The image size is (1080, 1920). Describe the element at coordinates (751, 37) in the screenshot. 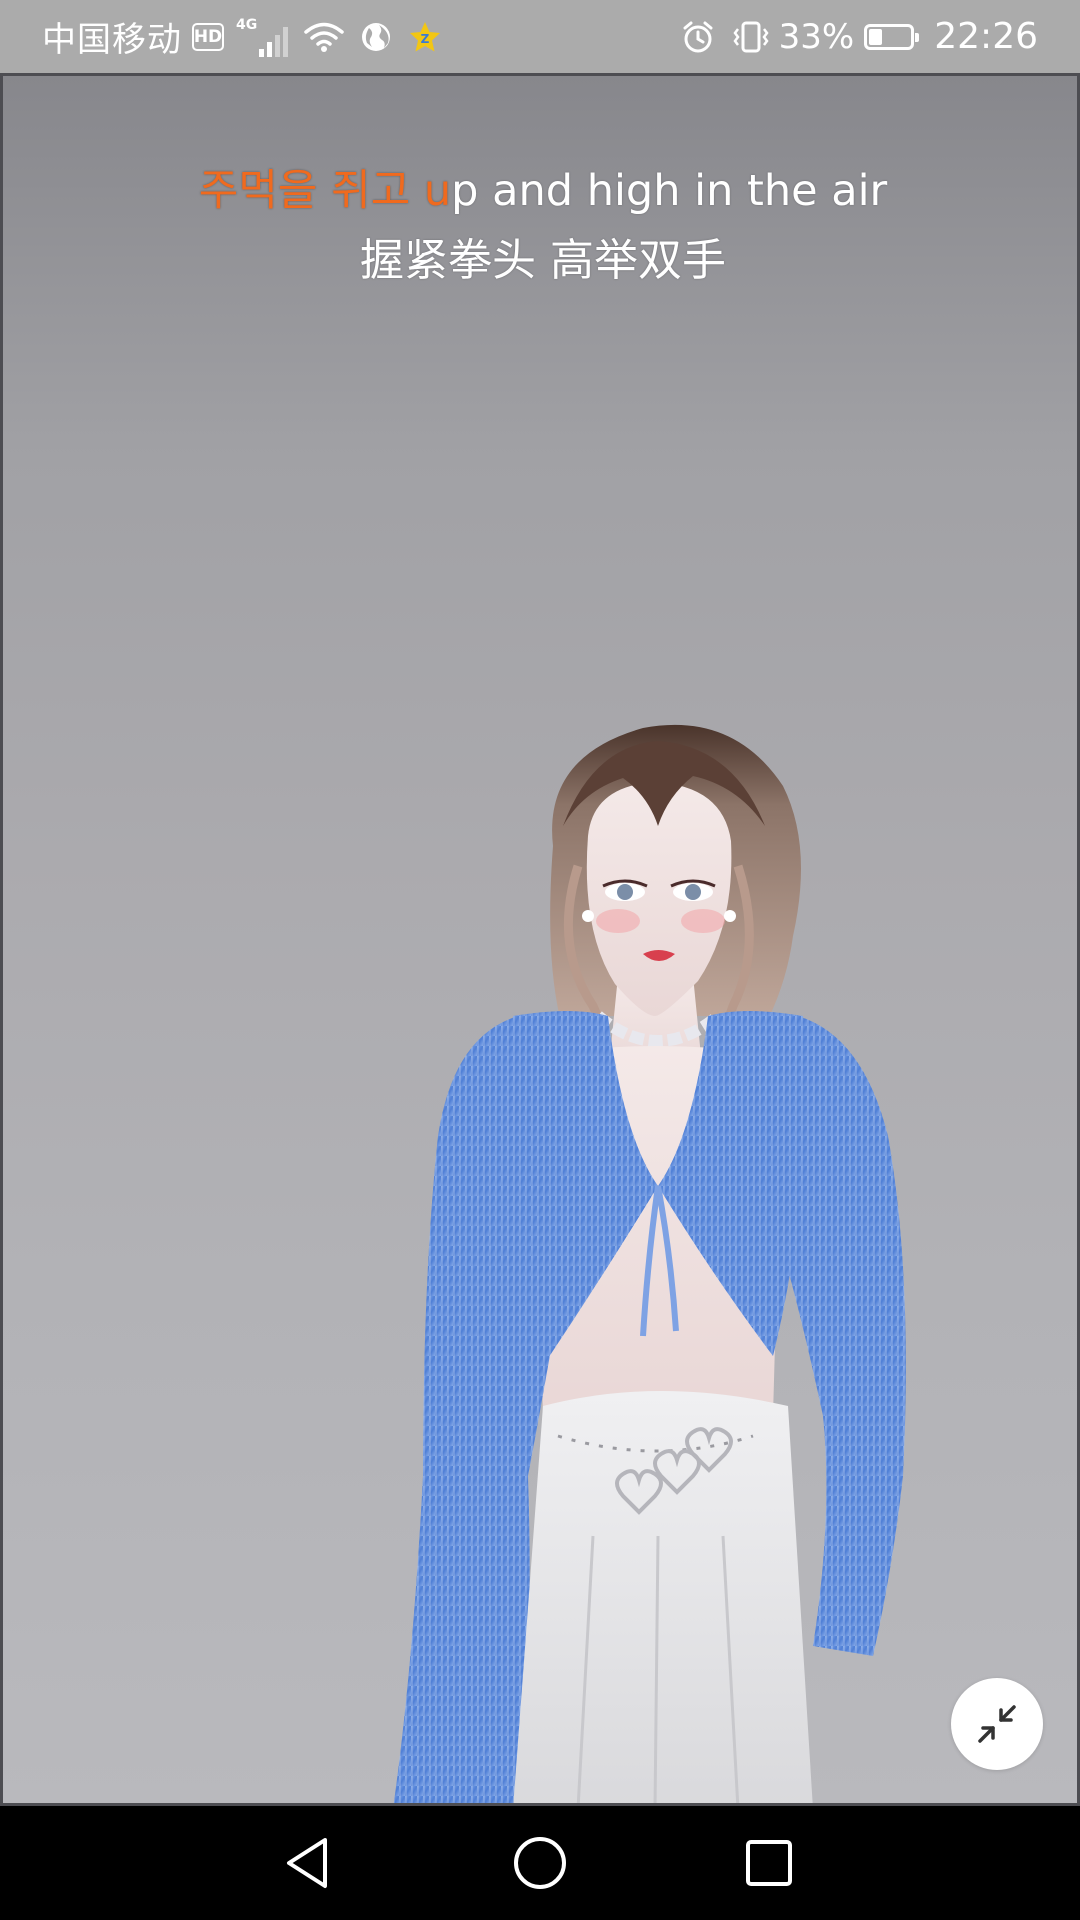

I see `vibrate-icon` at that location.